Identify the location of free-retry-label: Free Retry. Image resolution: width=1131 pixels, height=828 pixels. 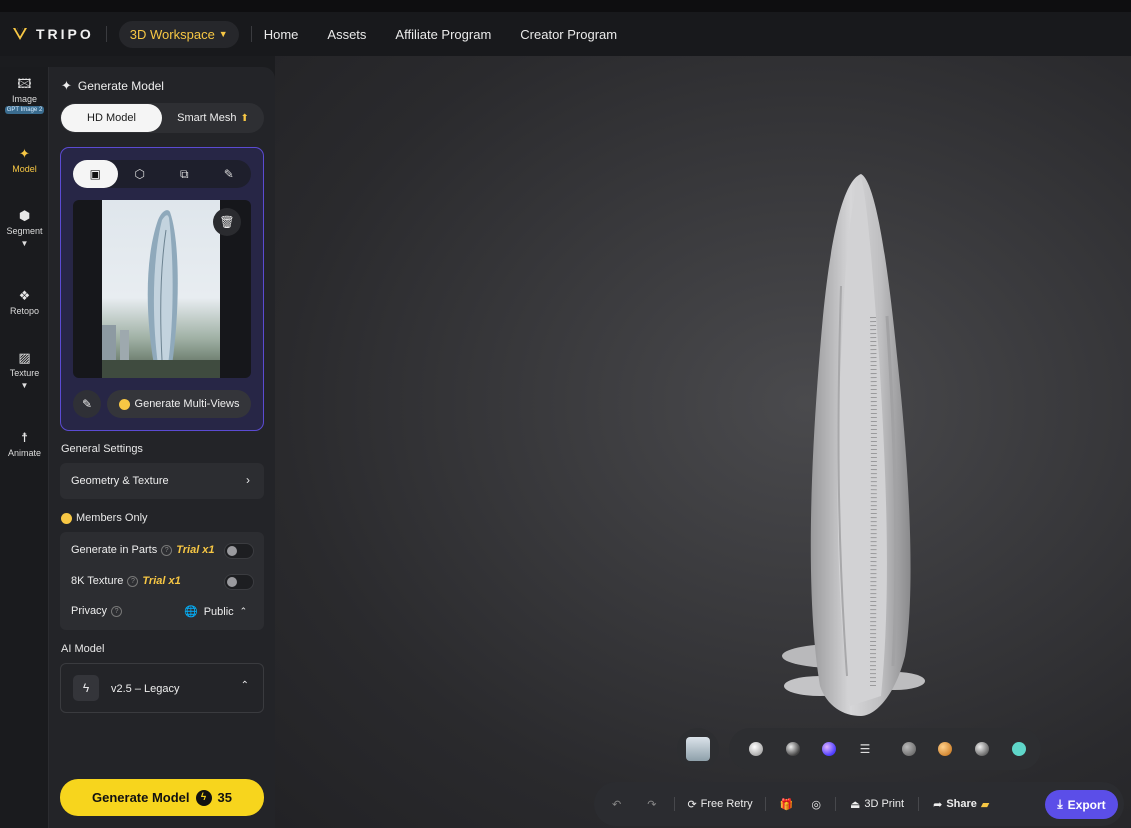
(726, 804).